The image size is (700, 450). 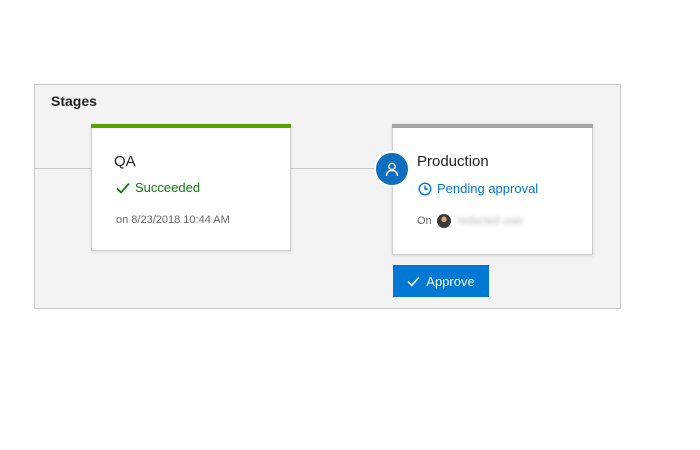 I want to click on stage-status: Pending approval, so click(x=478, y=188).